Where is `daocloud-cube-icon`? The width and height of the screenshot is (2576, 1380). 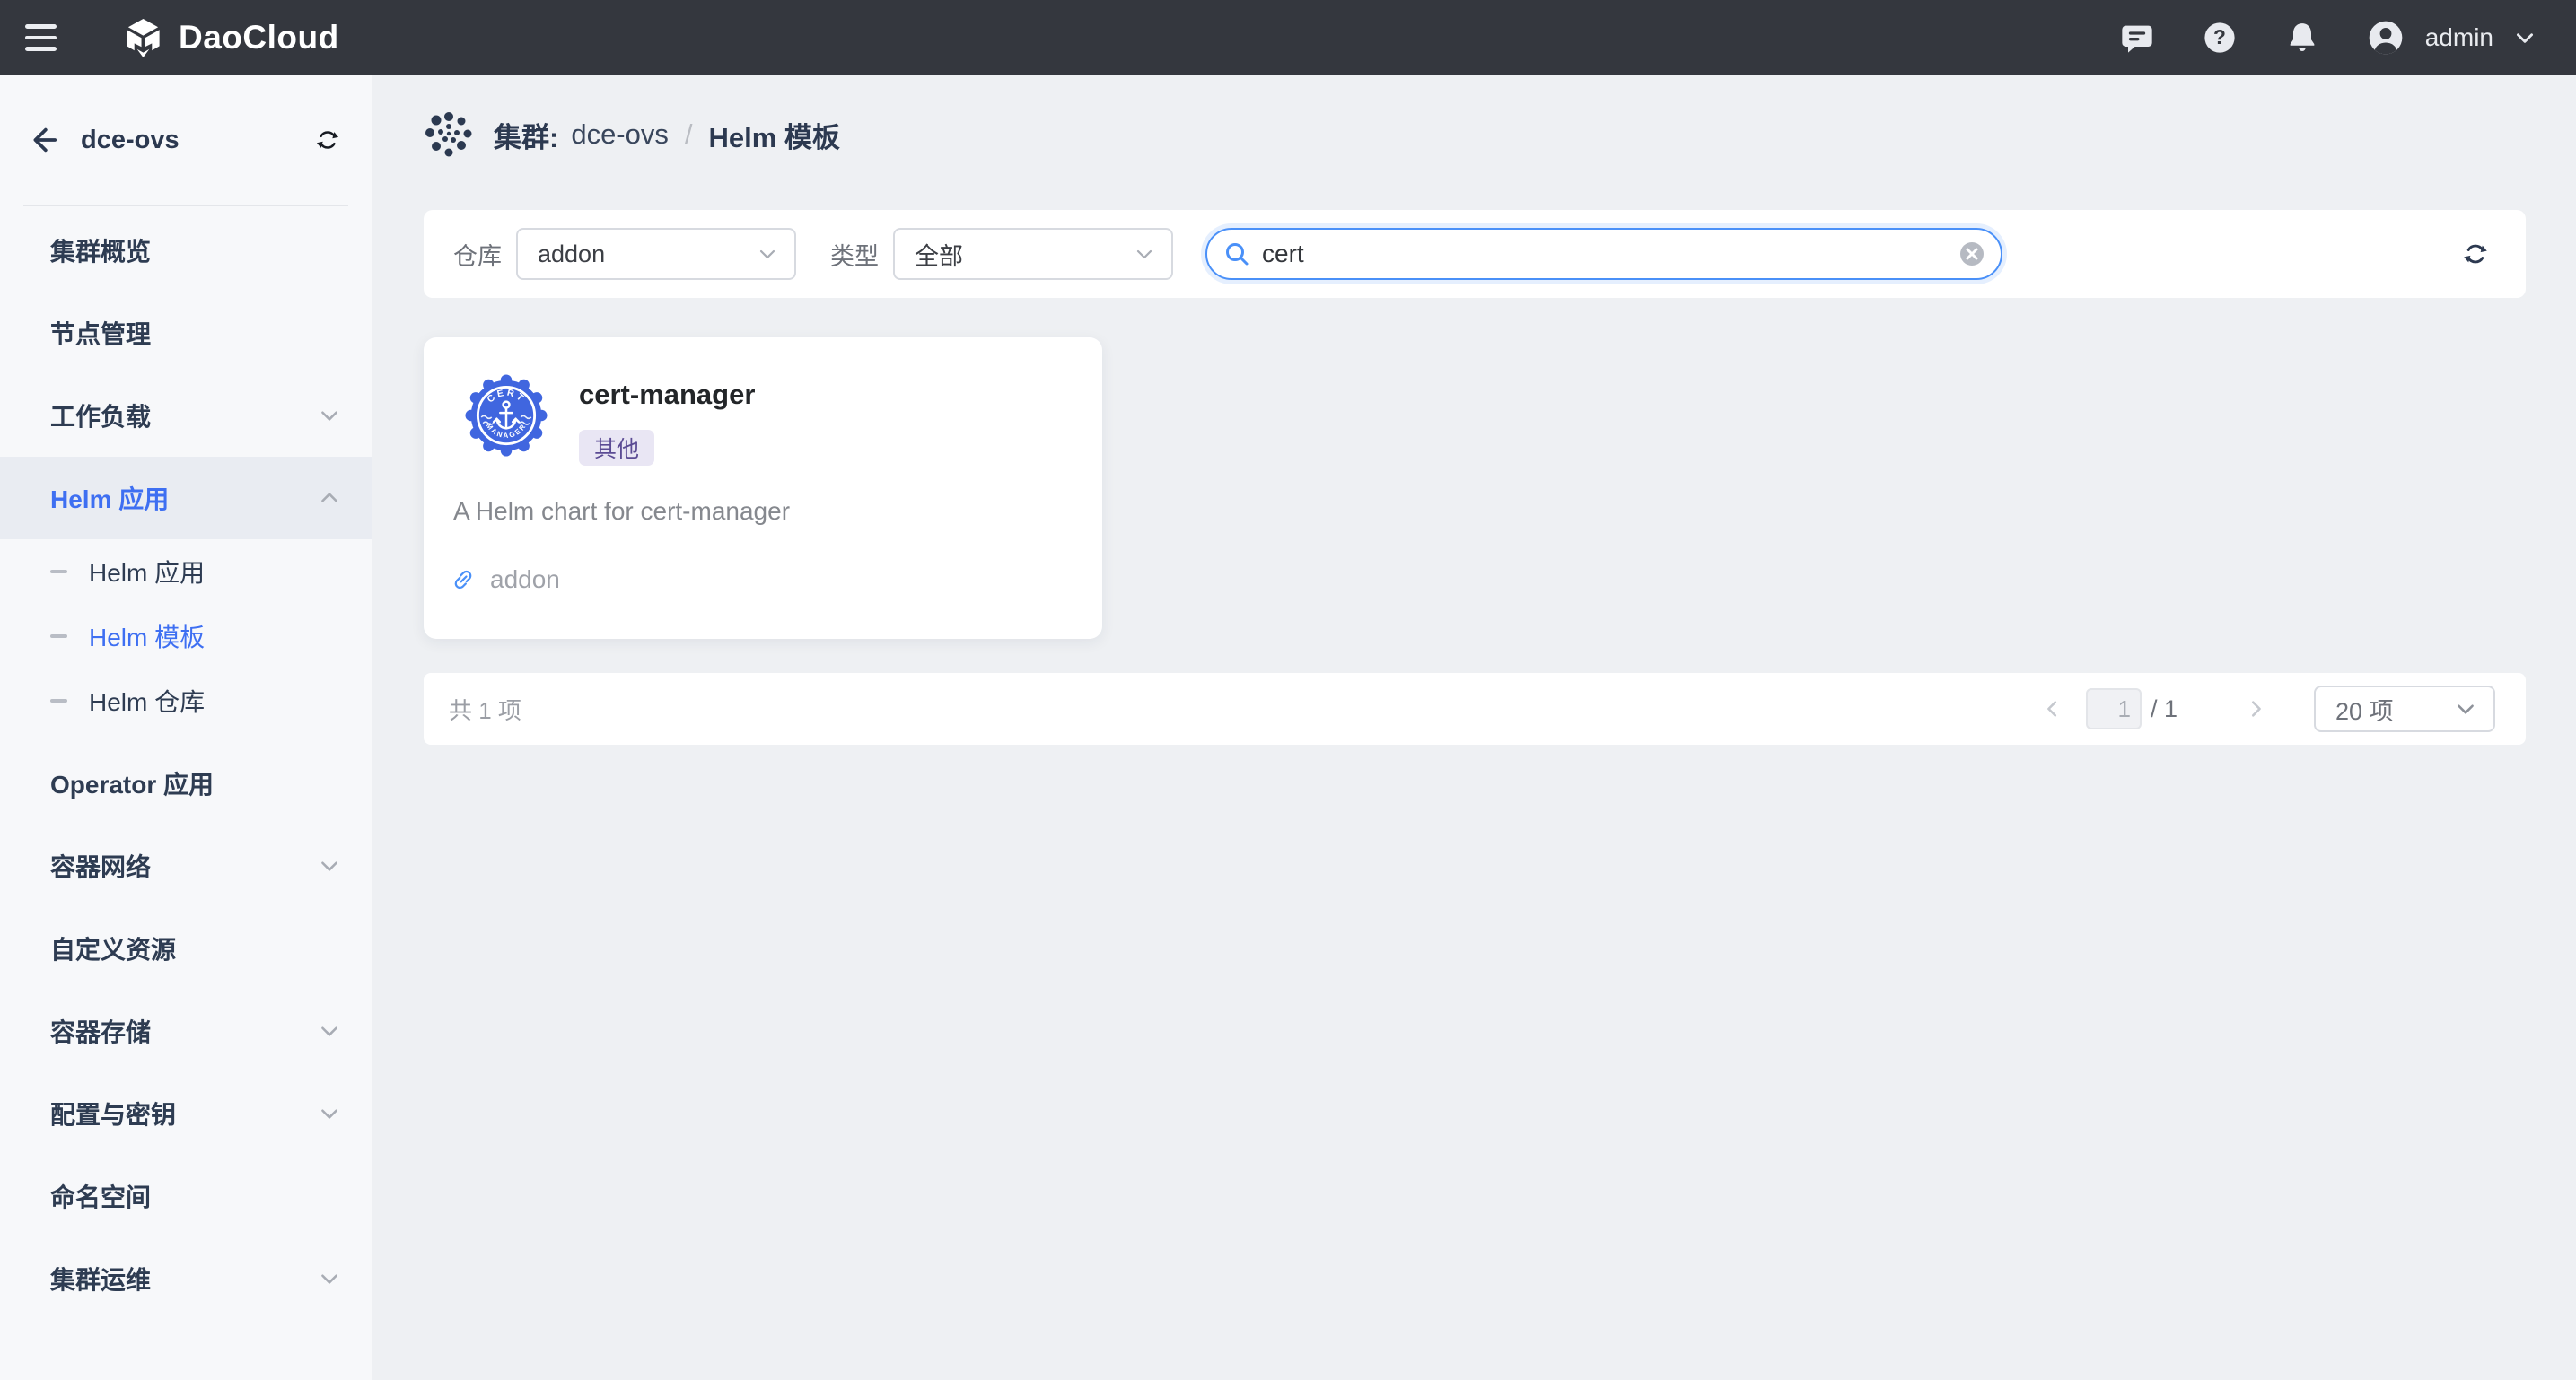
daocloud-cube-icon is located at coordinates (143, 38).